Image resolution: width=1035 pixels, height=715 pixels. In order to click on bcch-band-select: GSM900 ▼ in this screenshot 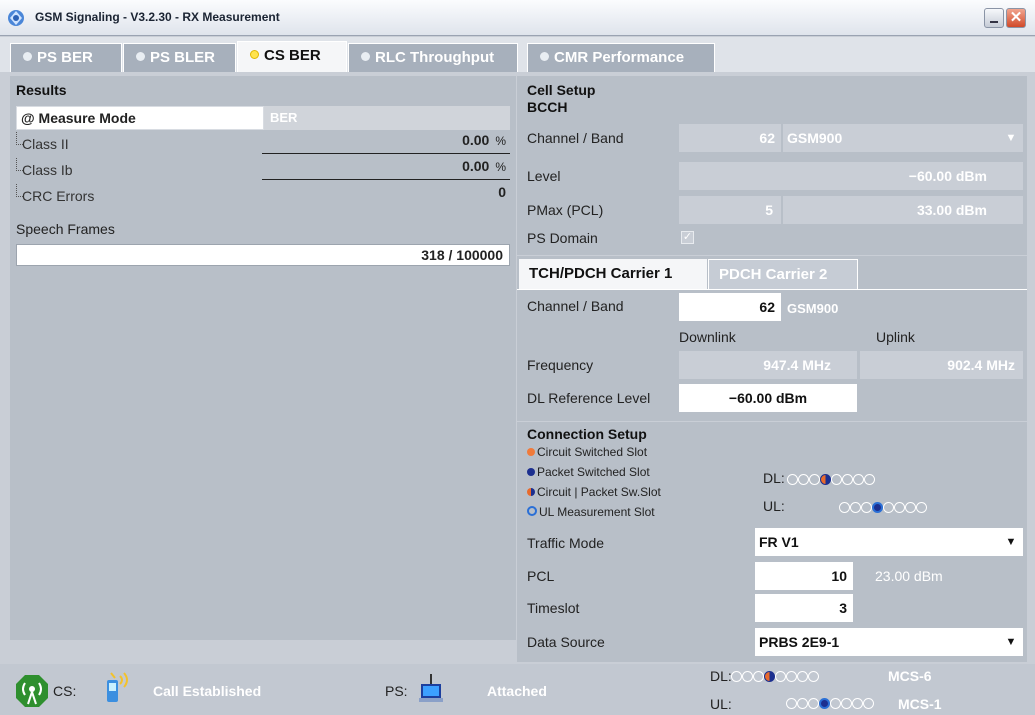, I will do `click(903, 138)`.